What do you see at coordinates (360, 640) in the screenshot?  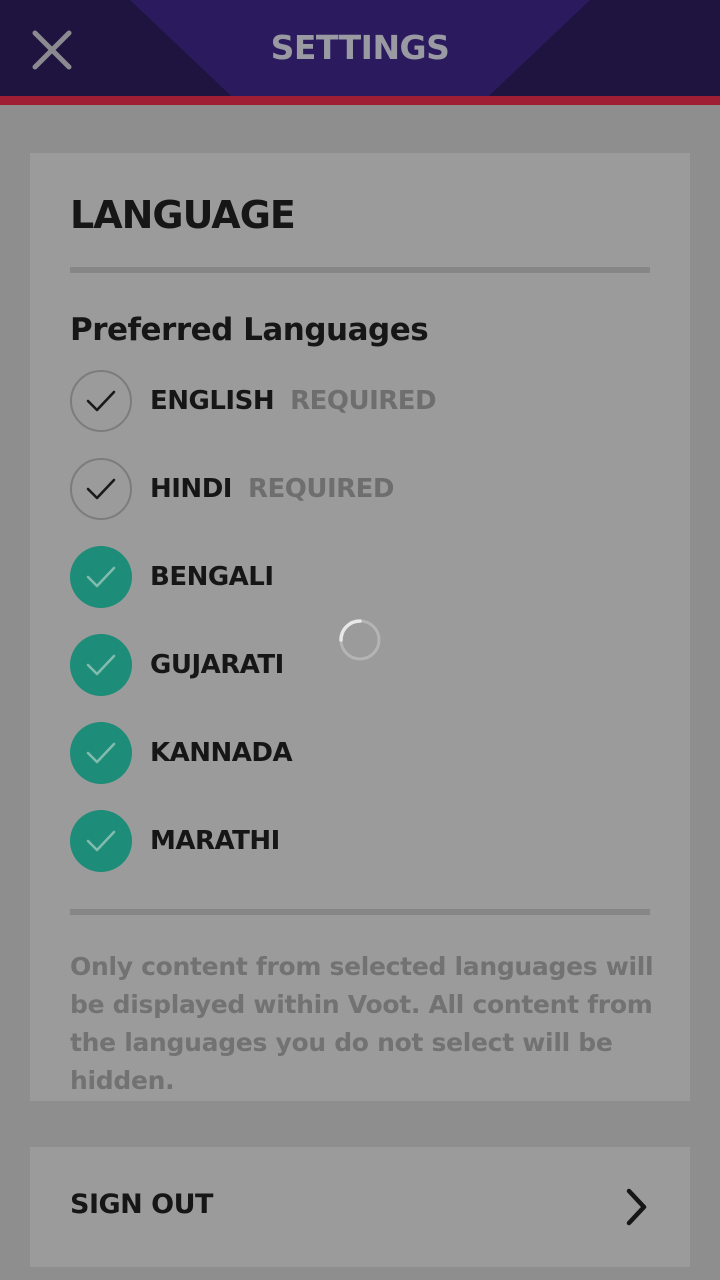 I see `spinner-icon` at bounding box center [360, 640].